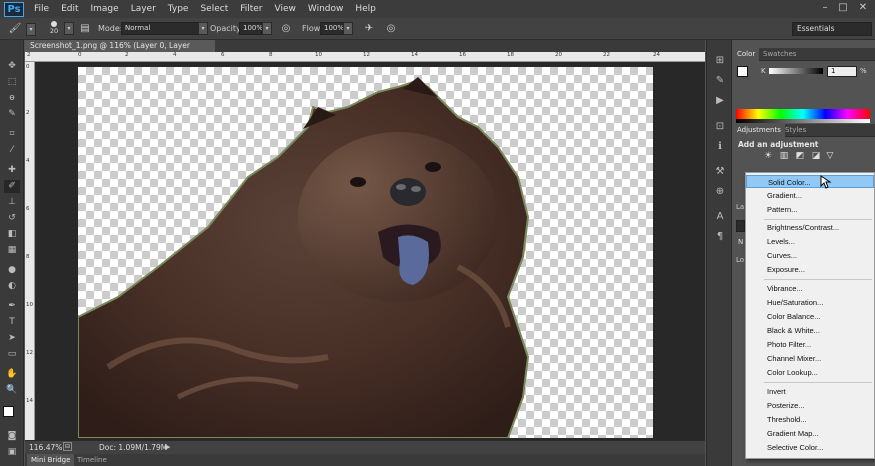 This screenshot has width=875, height=466. I want to click on layers-tab-partial: La, so click(740, 207).